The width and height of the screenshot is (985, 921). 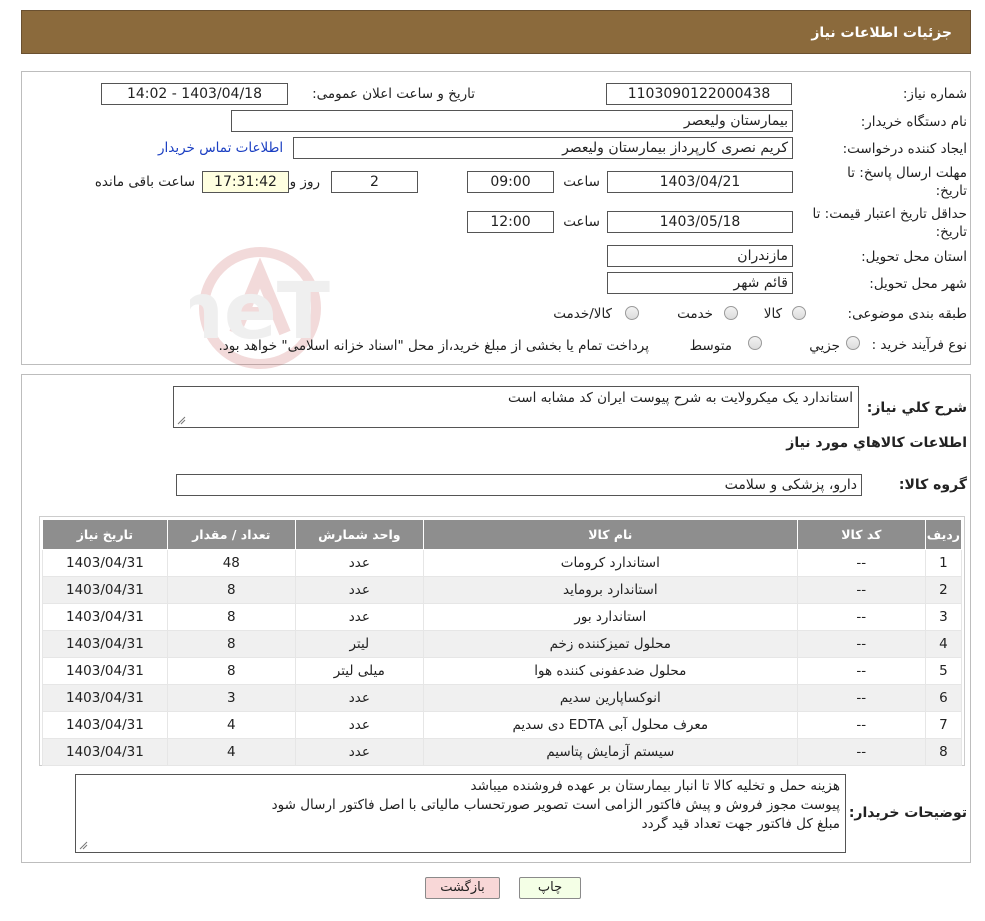 I want to click on back-button: بازگشت, so click(x=462, y=888).